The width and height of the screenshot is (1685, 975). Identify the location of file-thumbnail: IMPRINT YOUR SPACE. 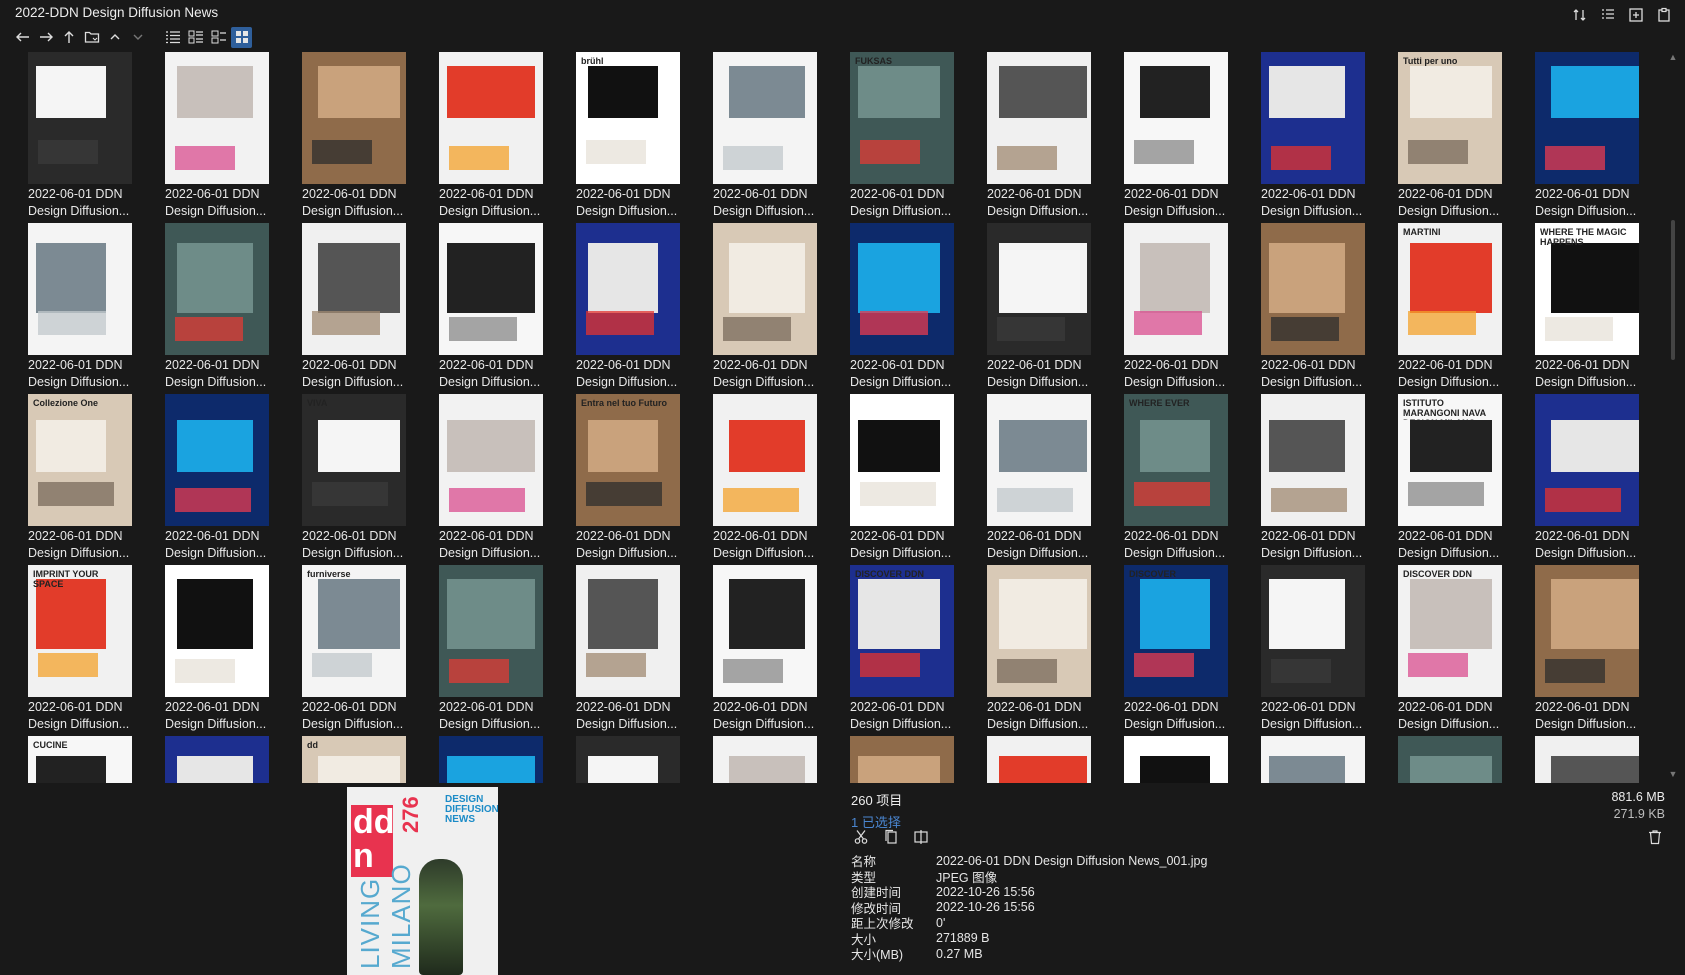
(80, 631).